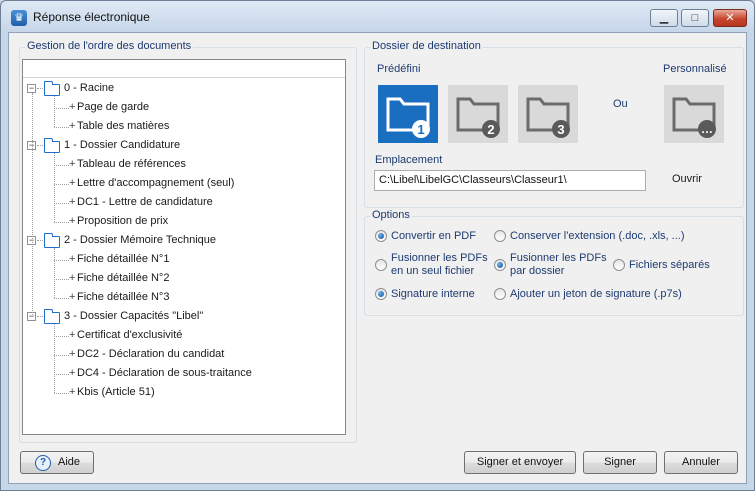 The width and height of the screenshot is (755, 491). Describe the element at coordinates (183, 164) in the screenshot. I see `tree-document-row: + Tableau de références` at that location.